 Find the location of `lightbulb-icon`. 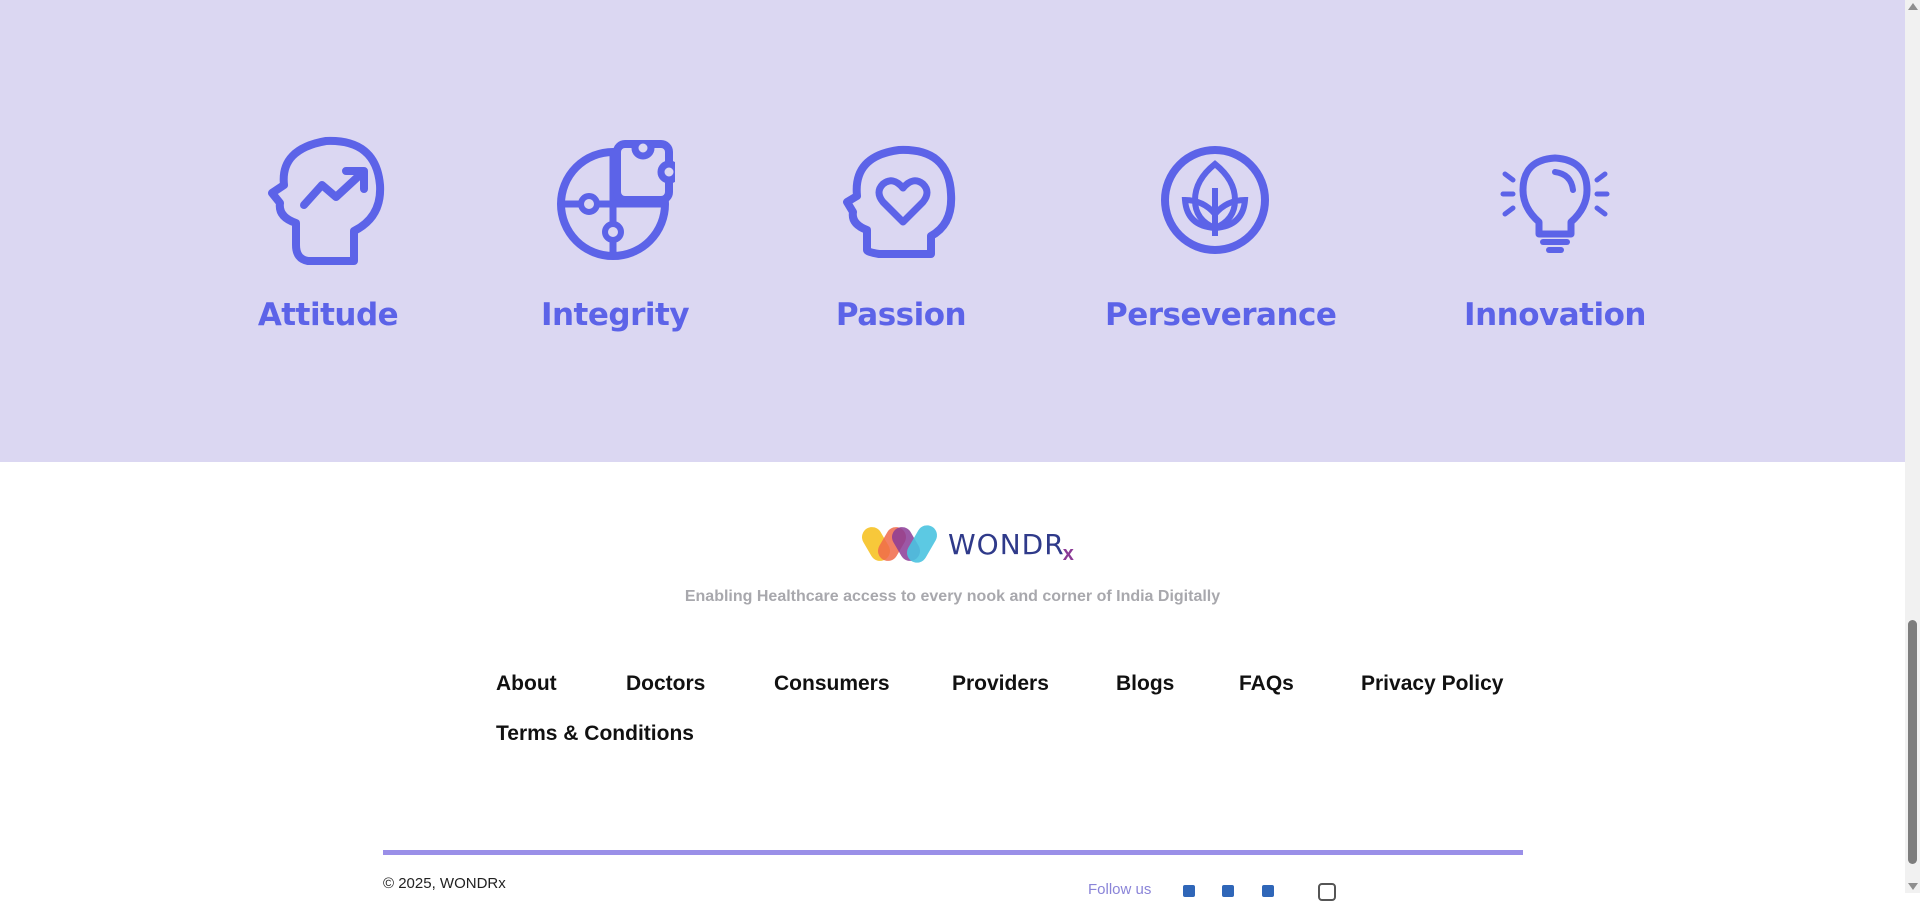

lightbulb-icon is located at coordinates (1555, 203).